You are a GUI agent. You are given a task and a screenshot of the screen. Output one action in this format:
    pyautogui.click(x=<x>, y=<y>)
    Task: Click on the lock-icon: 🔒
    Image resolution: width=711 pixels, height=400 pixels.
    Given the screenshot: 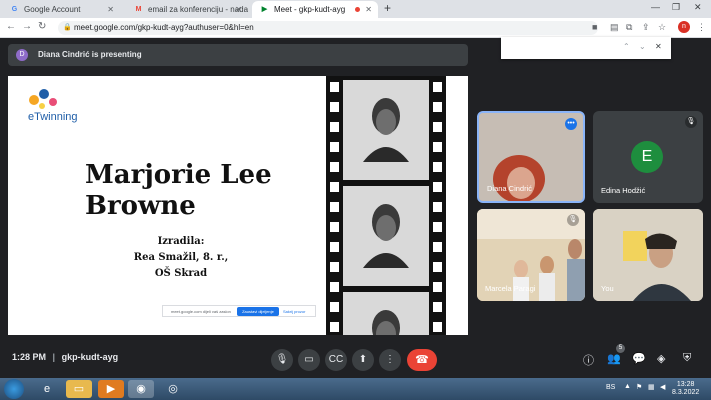 What is the action you would take?
    pyautogui.click(x=67, y=27)
    